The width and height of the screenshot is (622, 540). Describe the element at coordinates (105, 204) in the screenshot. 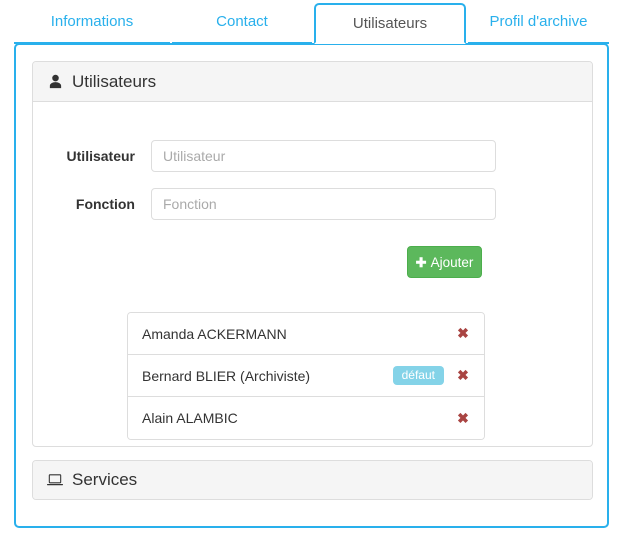

I see `fonction-field-label: Fonction` at that location.